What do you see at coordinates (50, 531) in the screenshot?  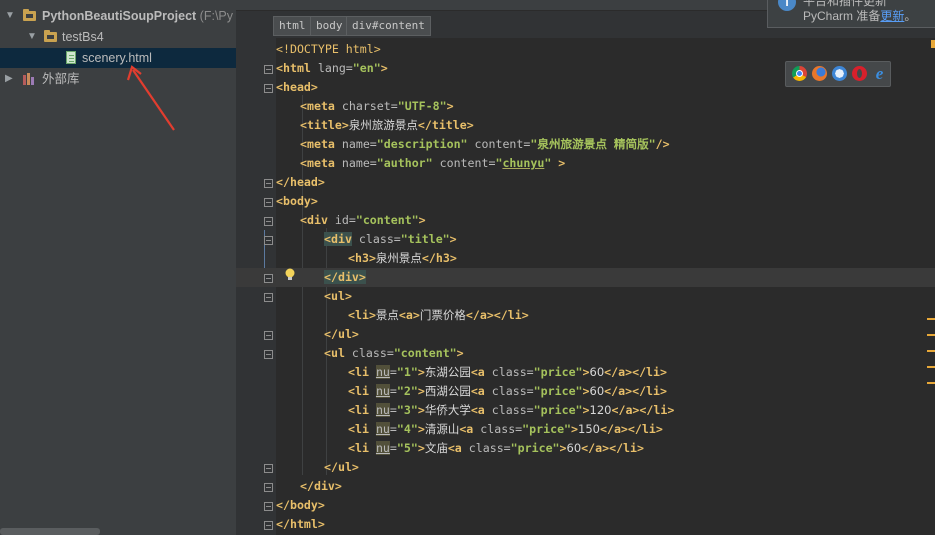 I see `sidebar-scrollbar` at bounding box center [50, 531].